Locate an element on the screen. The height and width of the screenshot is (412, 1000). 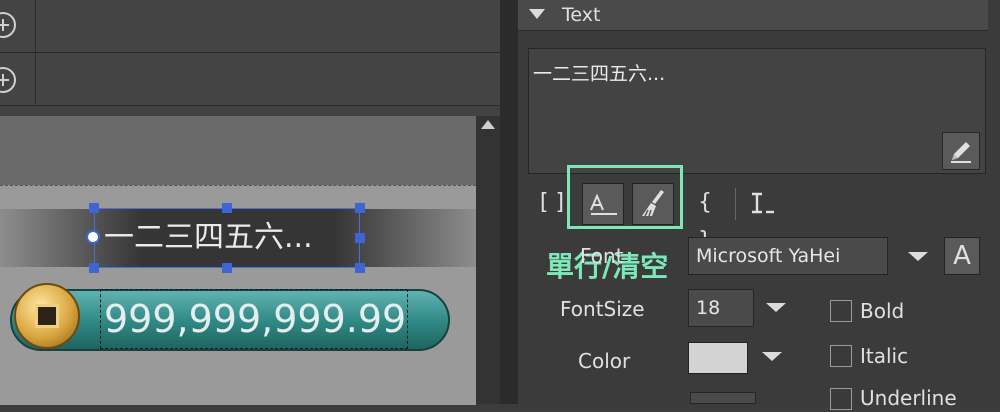
selection-box is located at coordinates (227, 238).